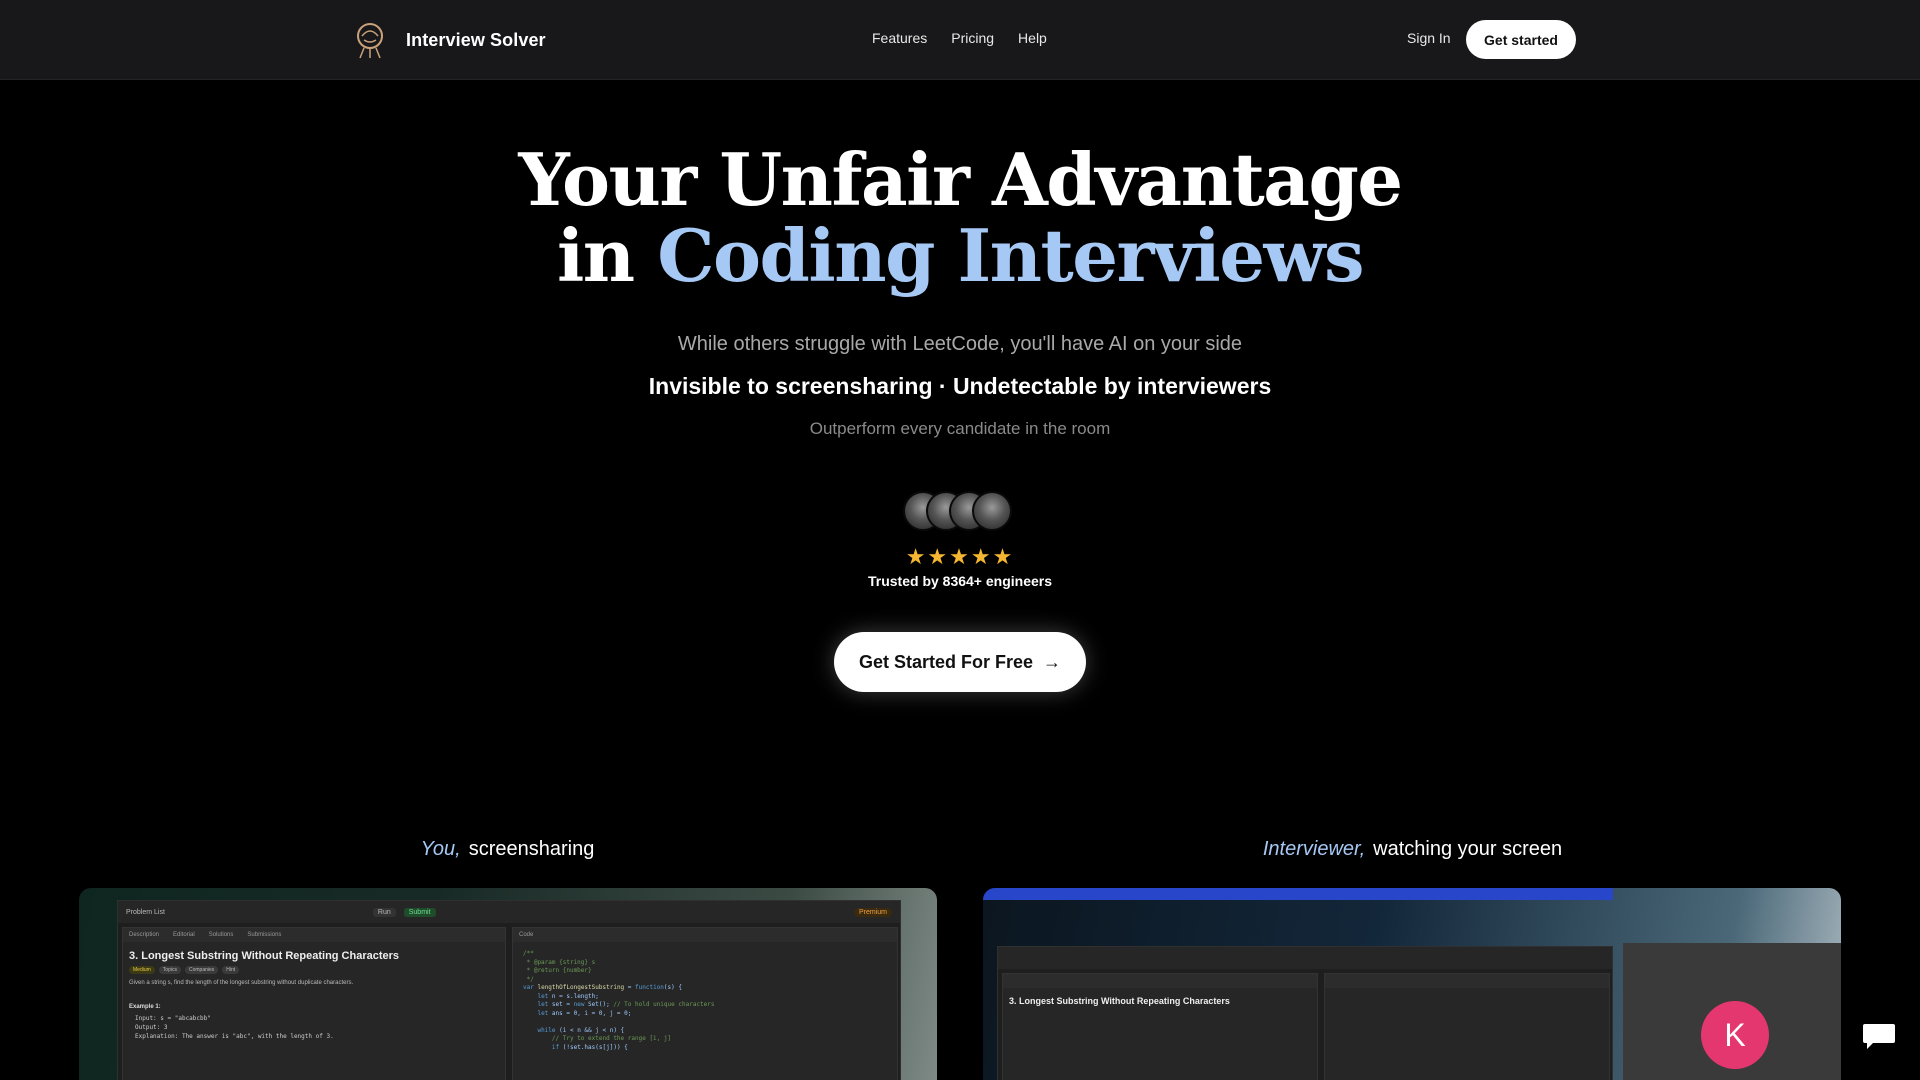  I want to click on nav-link-features: Features, so click(899, 38).